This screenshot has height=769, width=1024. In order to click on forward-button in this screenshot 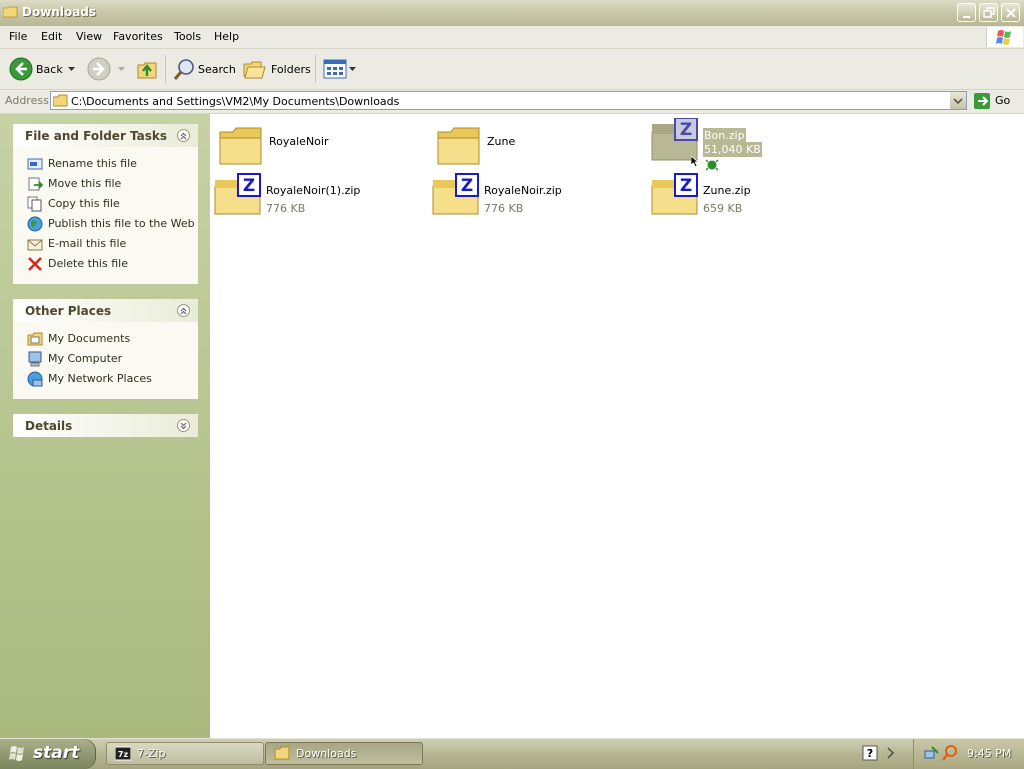, I will do `click(107, 69)`.